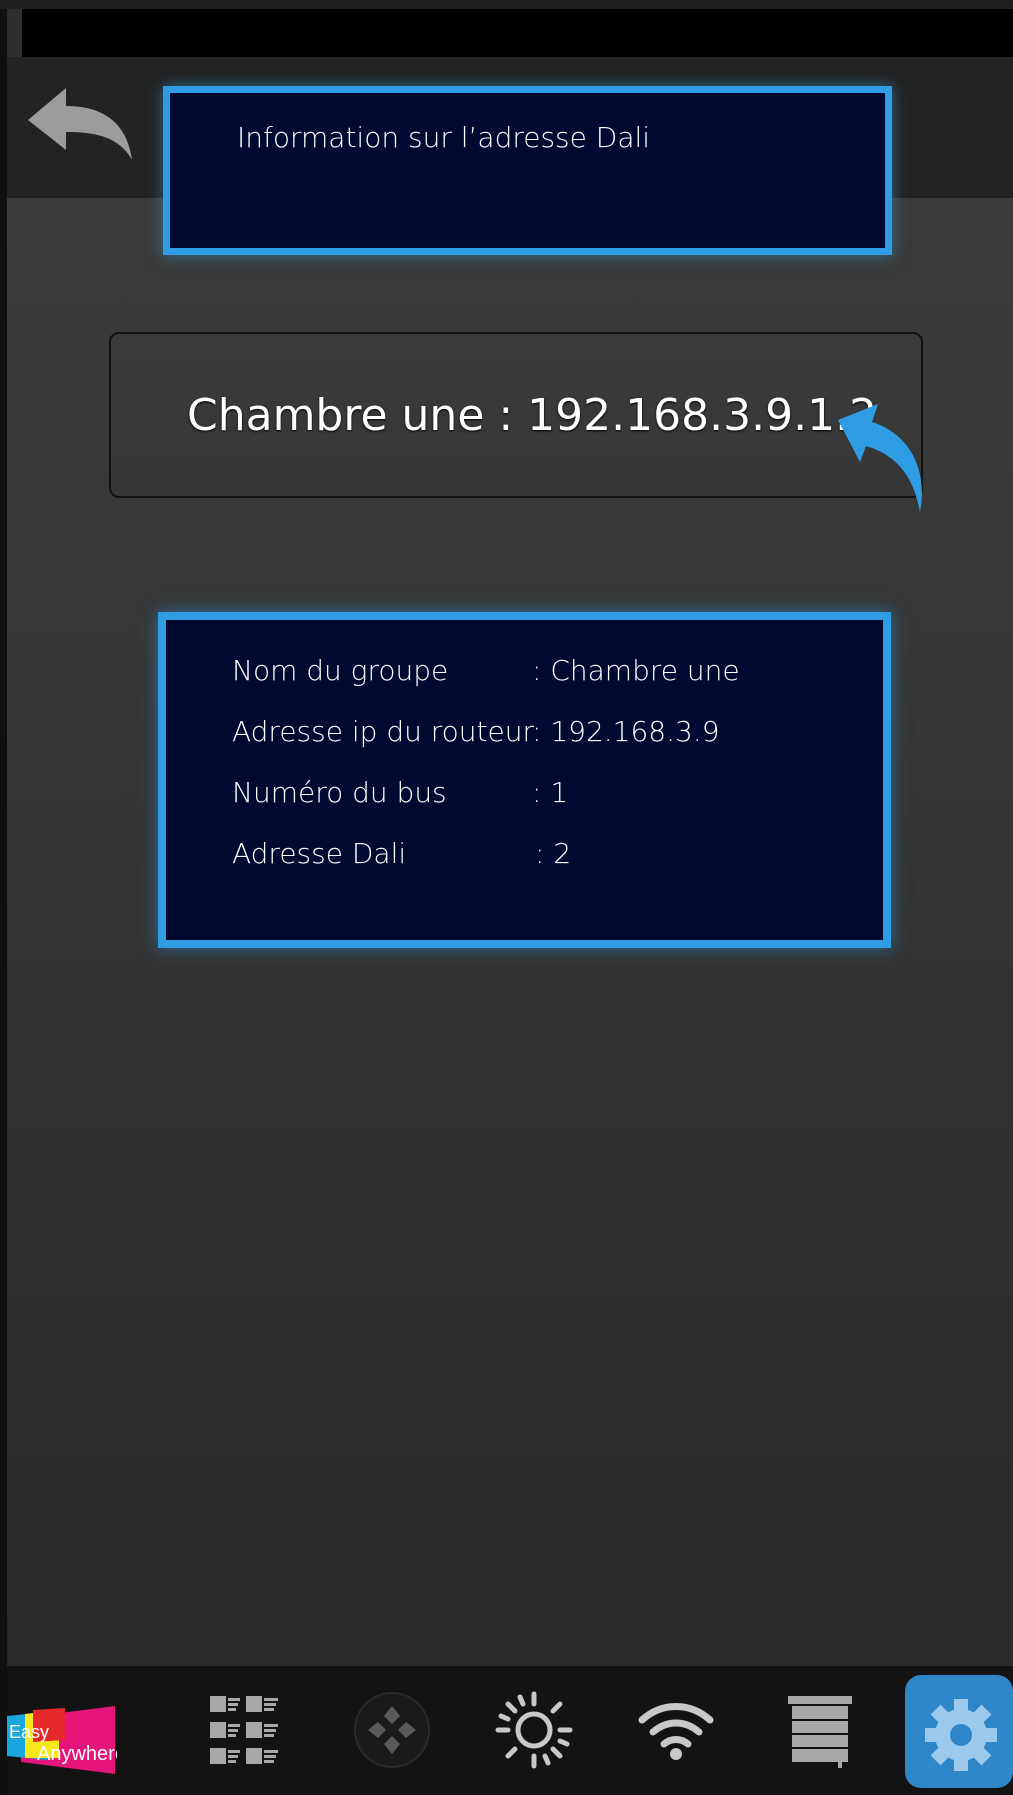  What do you see at coordinates (3, 902) in the screenshot?
I see `left-edge` at bounding box center [3, 902].